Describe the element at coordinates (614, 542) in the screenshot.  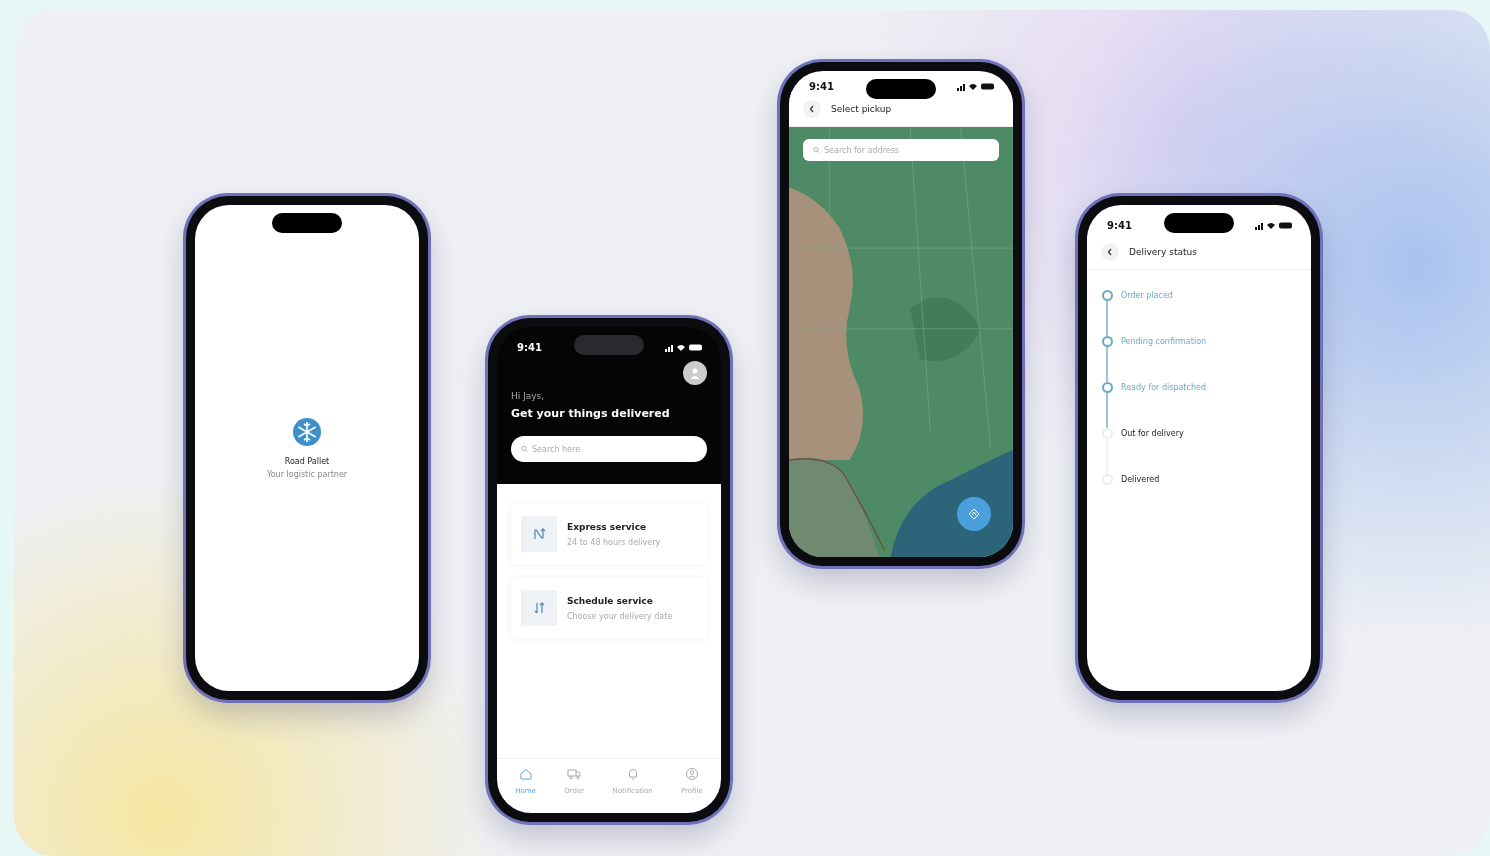
I see `service-subtitle: 24 to 48 hours delivery` at that location.